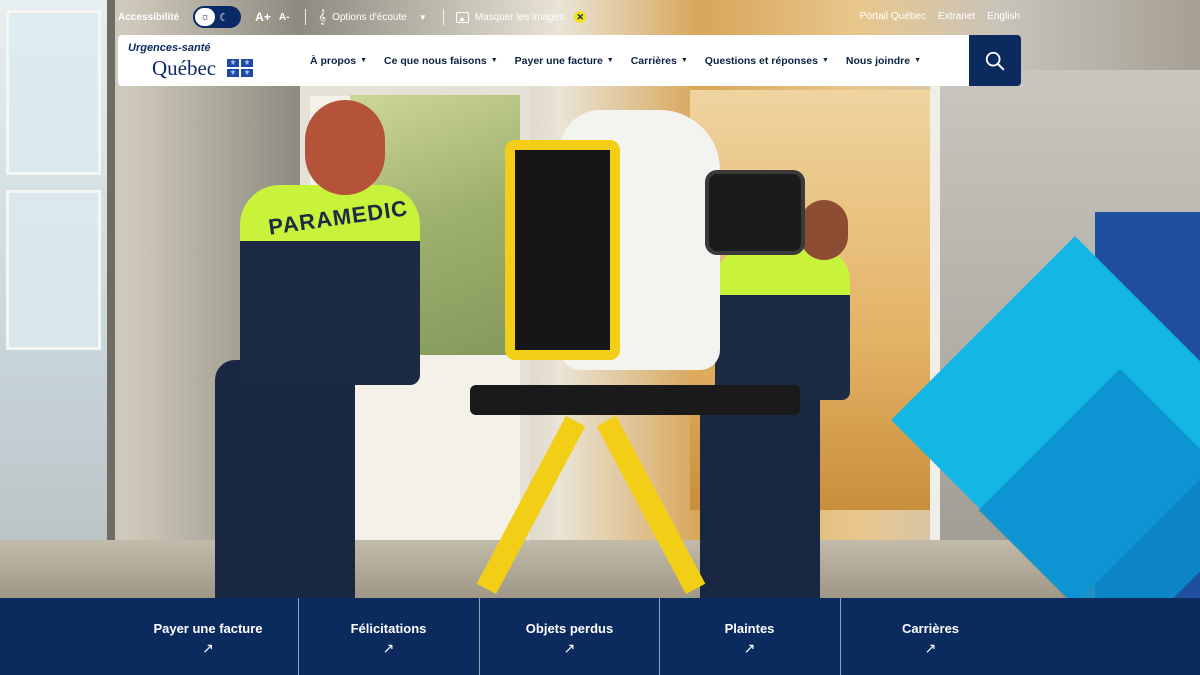 This screenshot has width=1200, height=675. What do you see at coordinates (208, 628) in the screenshot?
I see `quick-link-label: Payer une facture` at bounding box center [208, 628].